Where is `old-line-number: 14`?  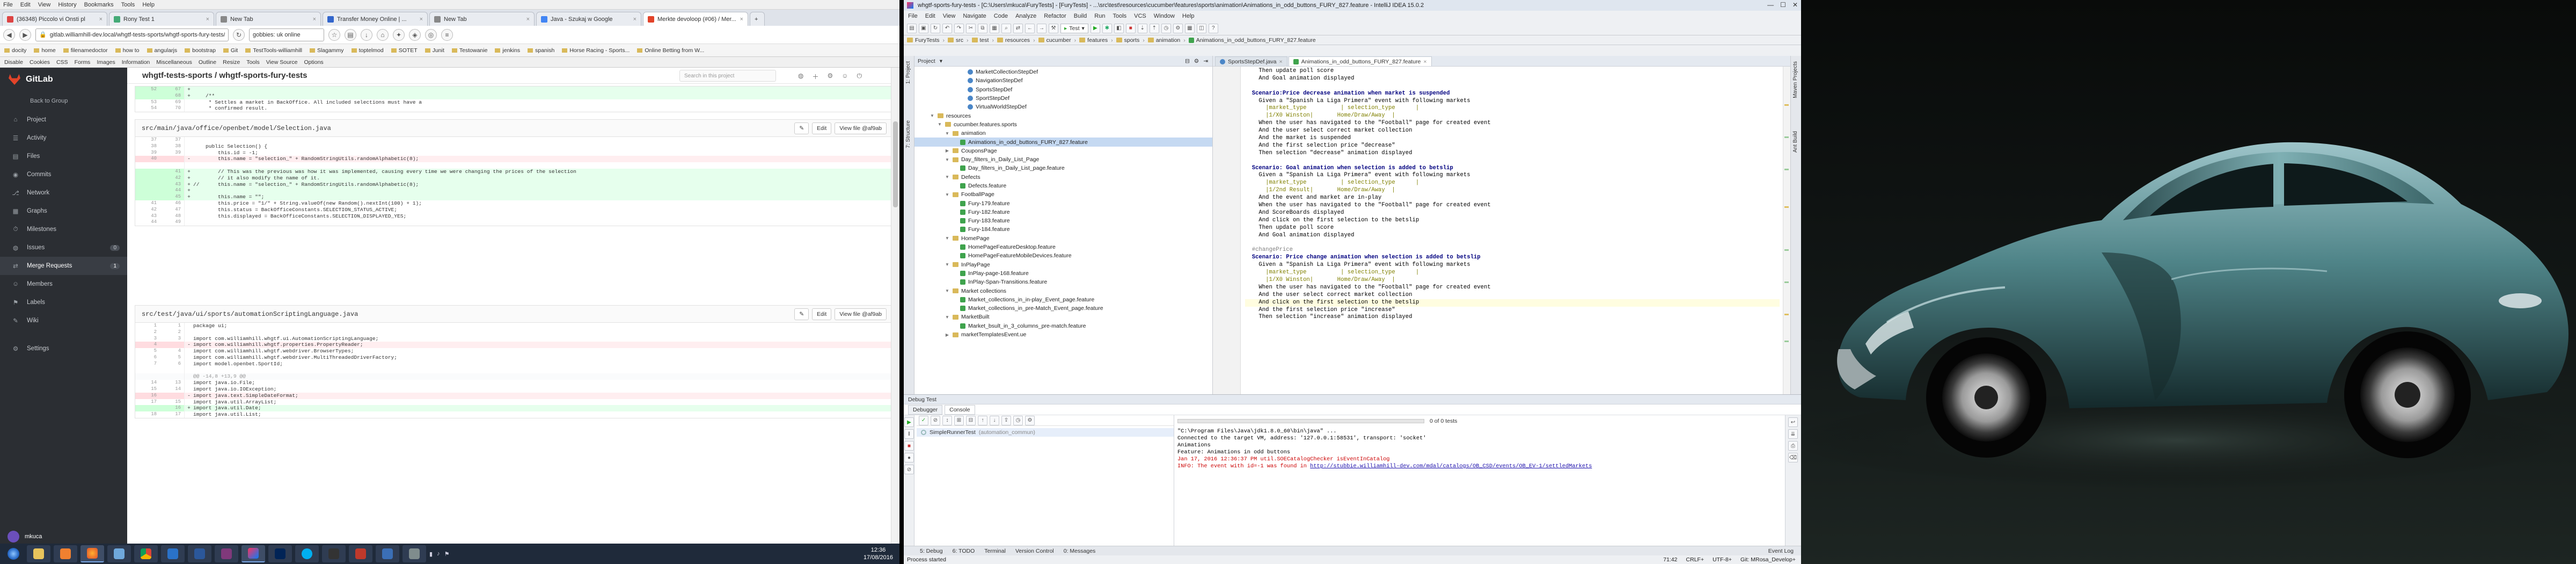 old-line-number: 14 is located at coordinates (147, 383).